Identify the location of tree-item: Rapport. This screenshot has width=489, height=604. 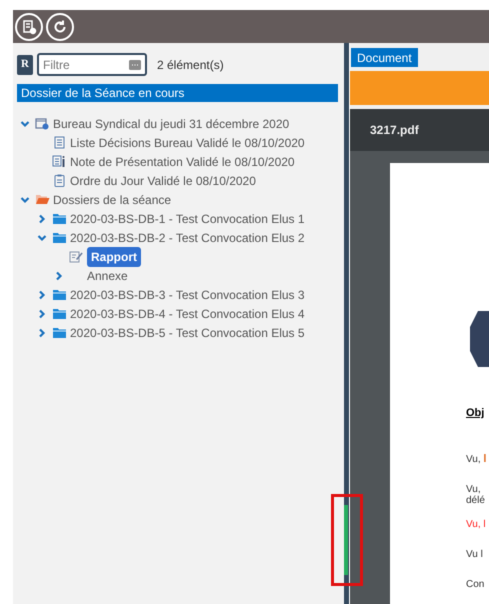
(114, 256).